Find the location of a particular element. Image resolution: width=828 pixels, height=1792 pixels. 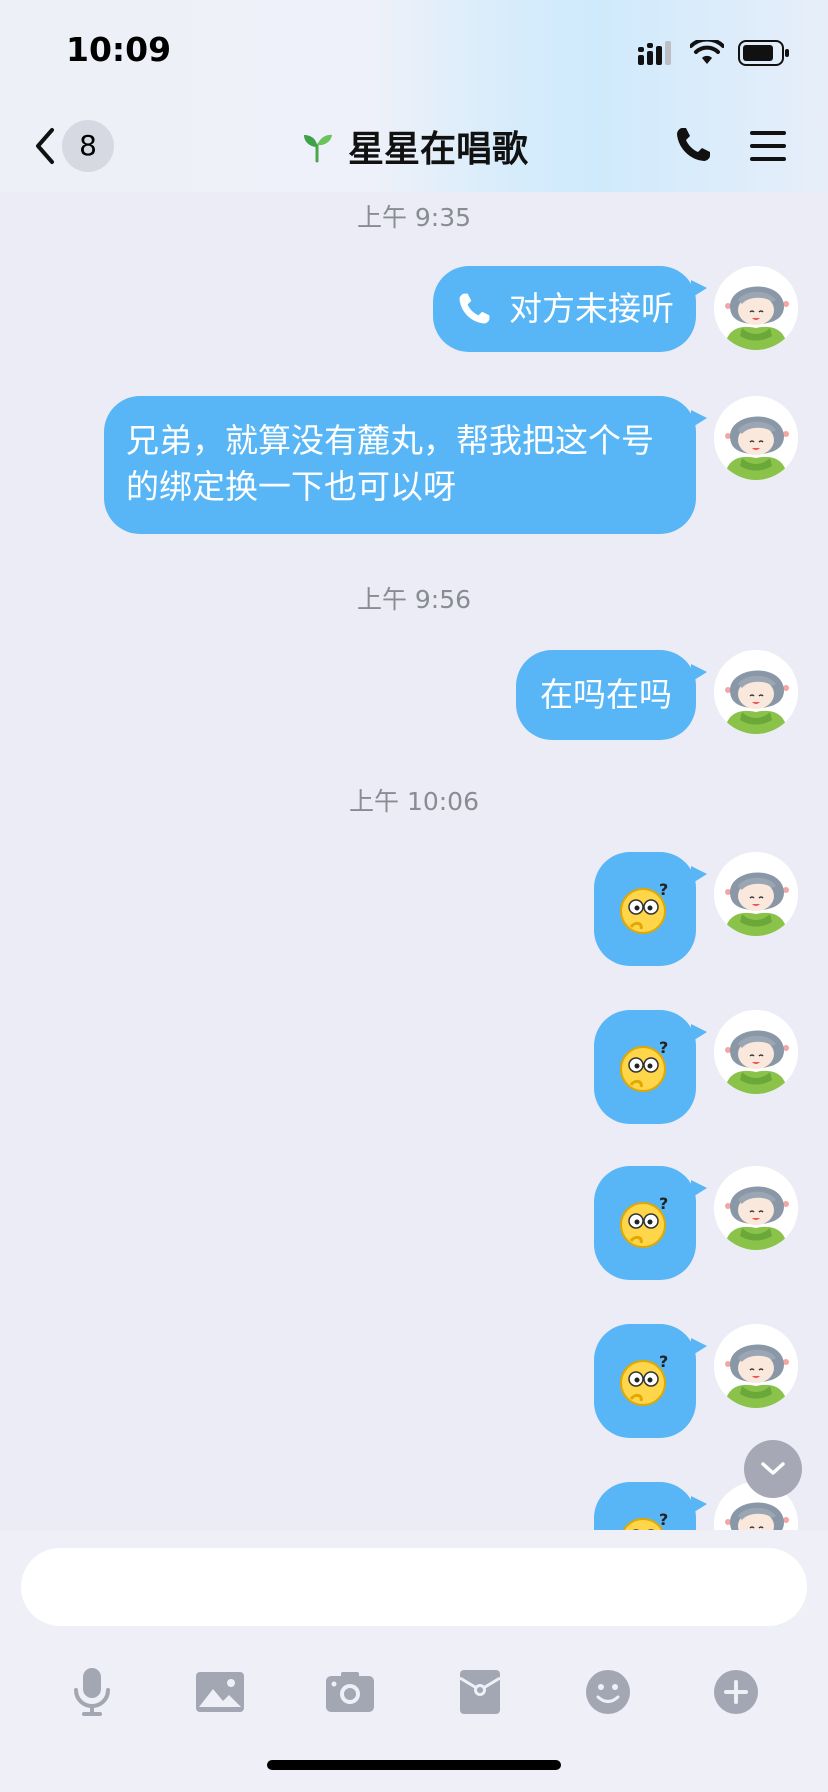

message-row: 兄弟，就算没有麓丸，帮我把这个号的绑定换一下也可以呀 is located at coordinates (451, 465).